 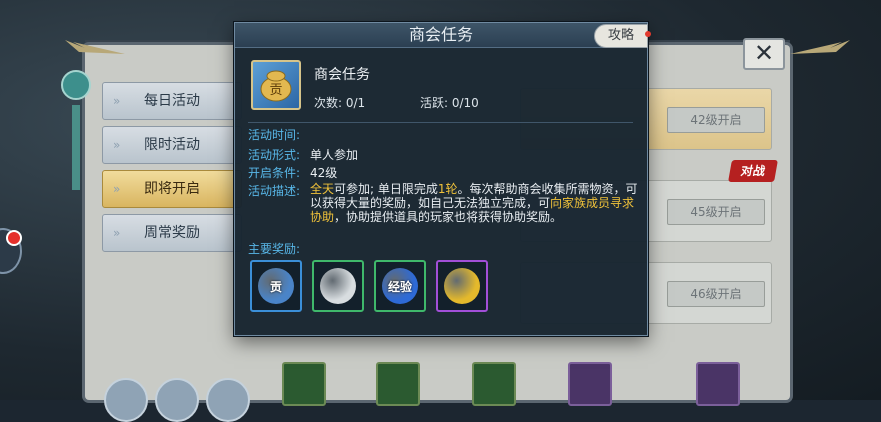 I want to click on gear-icon, so click(x=177, y=400).